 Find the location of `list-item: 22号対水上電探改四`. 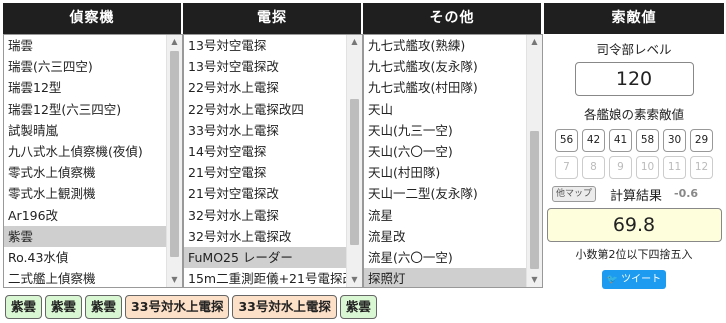

list-item: 22号対水上電探改四 is located at coordinates (265, 109).